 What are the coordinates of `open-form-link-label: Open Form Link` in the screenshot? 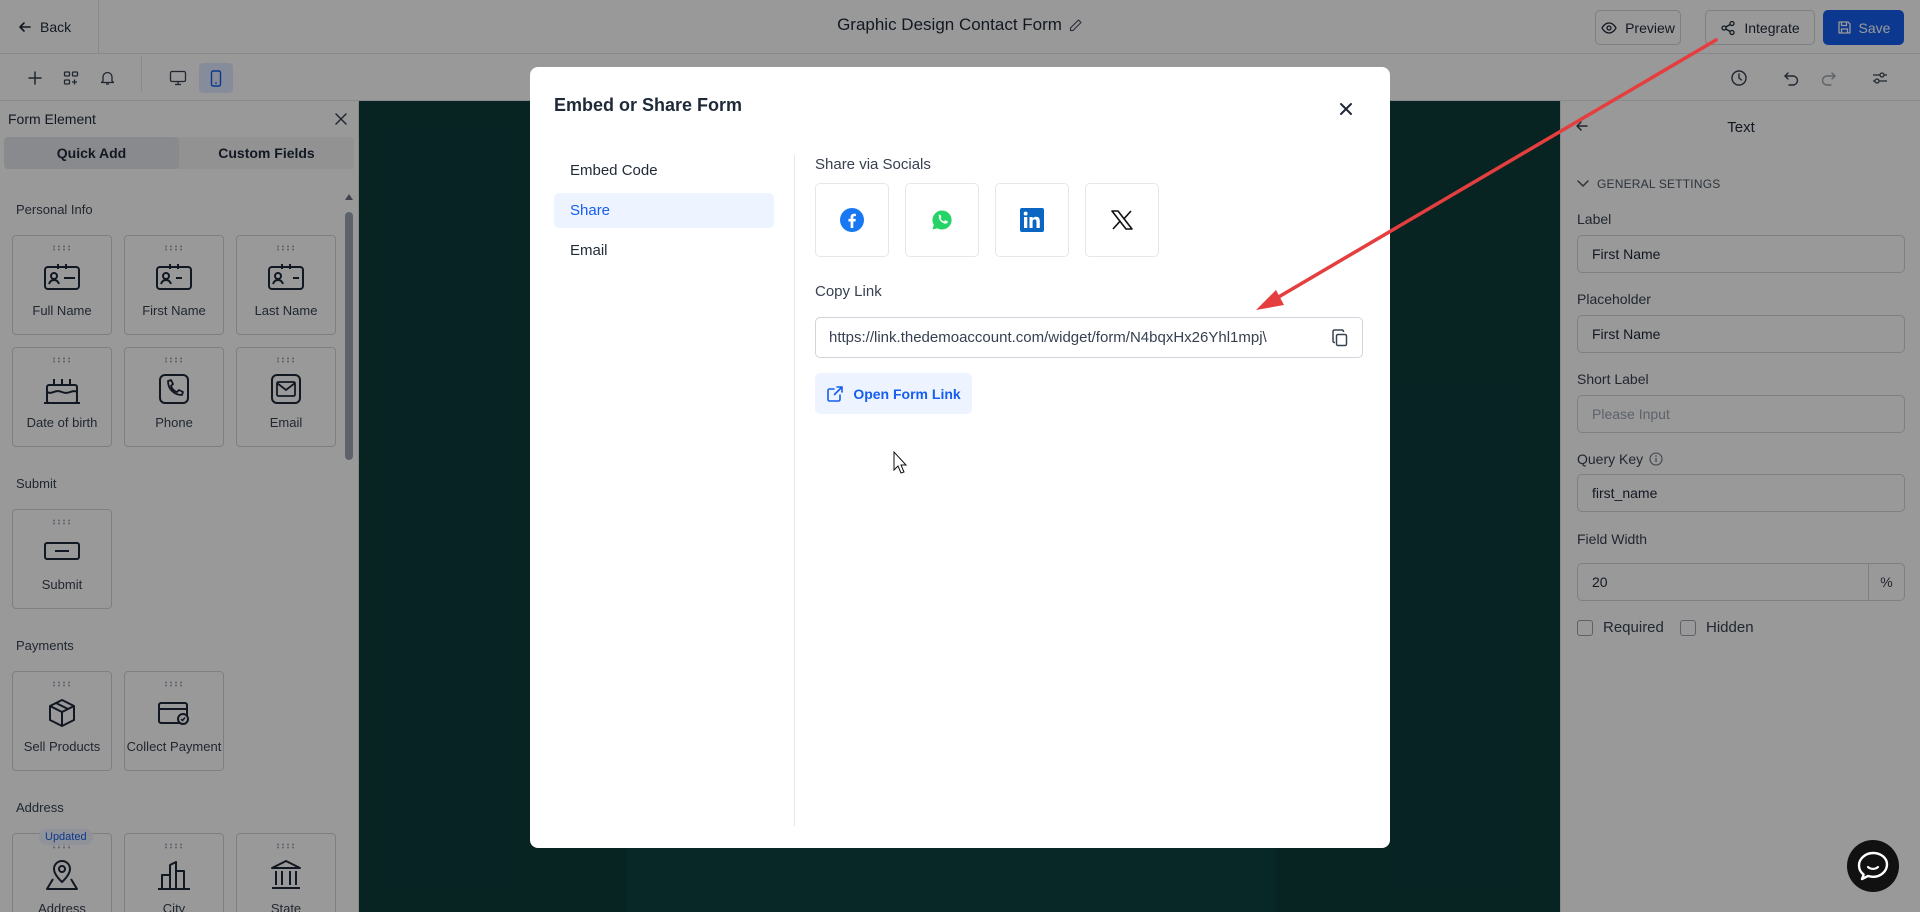 It's located at (907, 393).